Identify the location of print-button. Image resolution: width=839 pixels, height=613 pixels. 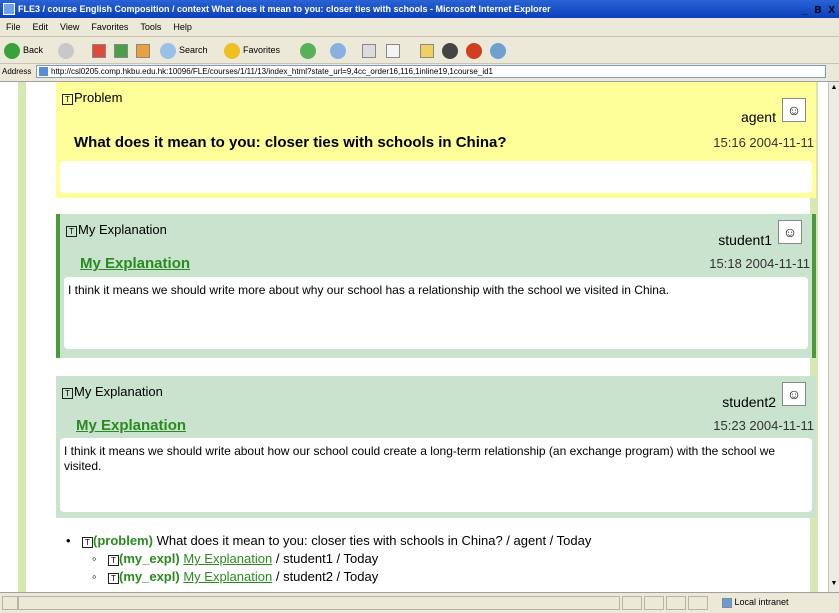
(369, 50).